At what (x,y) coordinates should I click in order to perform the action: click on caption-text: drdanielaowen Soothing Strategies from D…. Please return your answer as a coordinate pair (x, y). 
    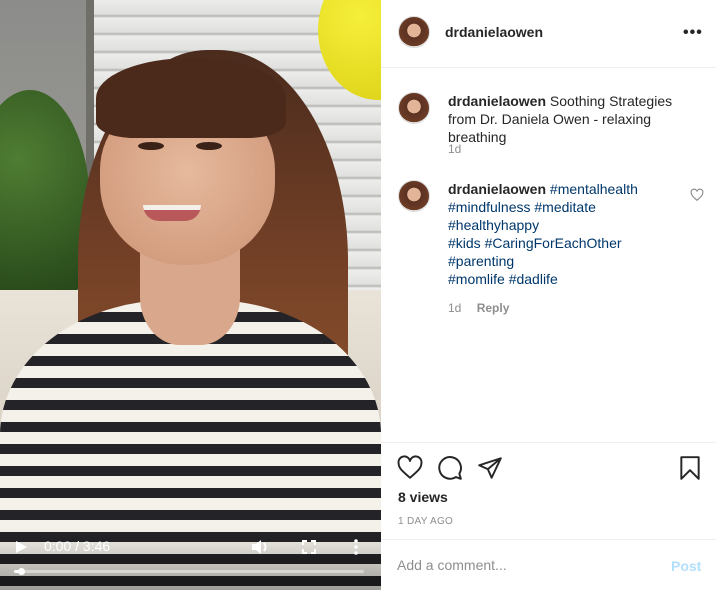
    Looking at the image, I should click on (568, 119).